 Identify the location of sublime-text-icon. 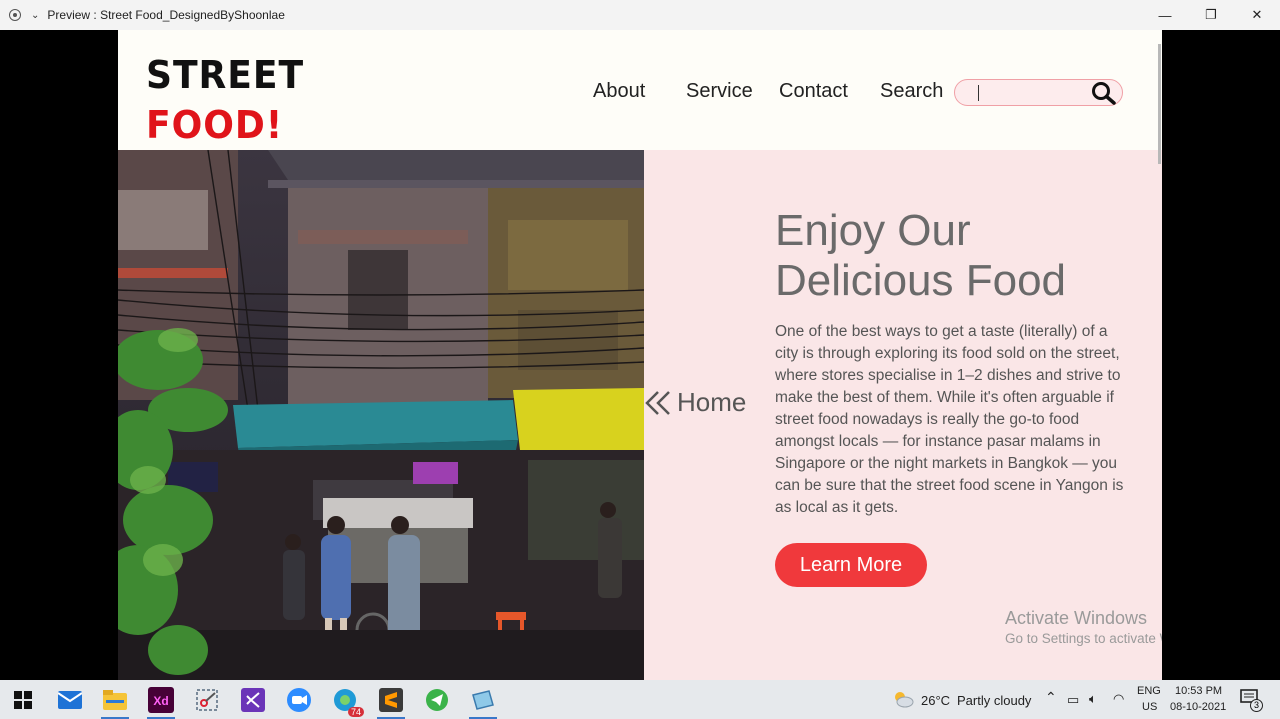
(391, 700).